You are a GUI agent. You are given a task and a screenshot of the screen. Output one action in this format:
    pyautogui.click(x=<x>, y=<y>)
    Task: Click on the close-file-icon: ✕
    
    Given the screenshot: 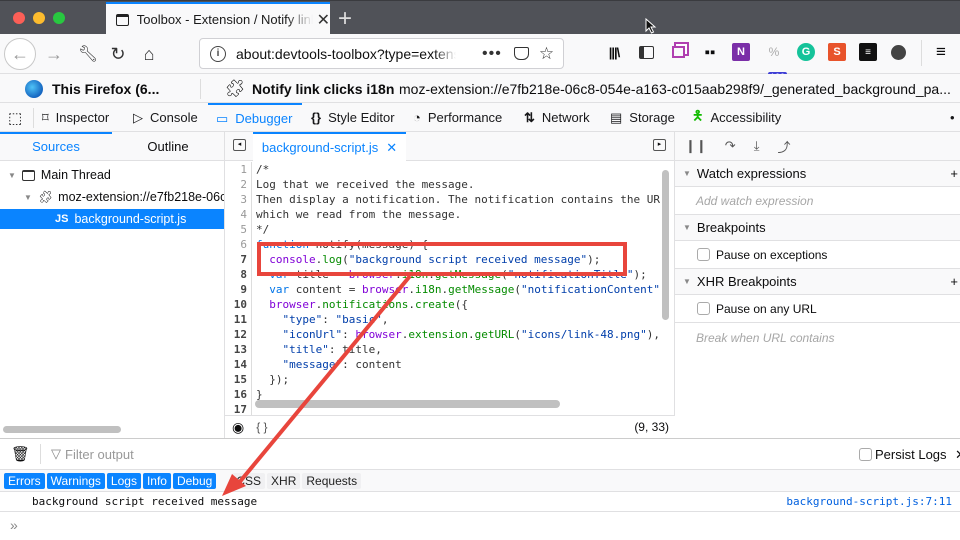 What is the action you would take?
    pyautogui.click(x=391, y=148)
    